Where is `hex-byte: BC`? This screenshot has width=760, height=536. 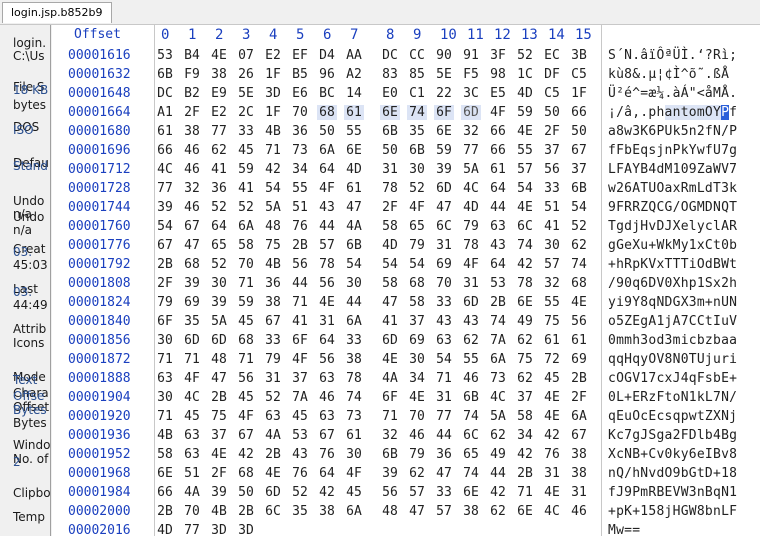 hex-byte: BC is located at coordinates (327, 93).